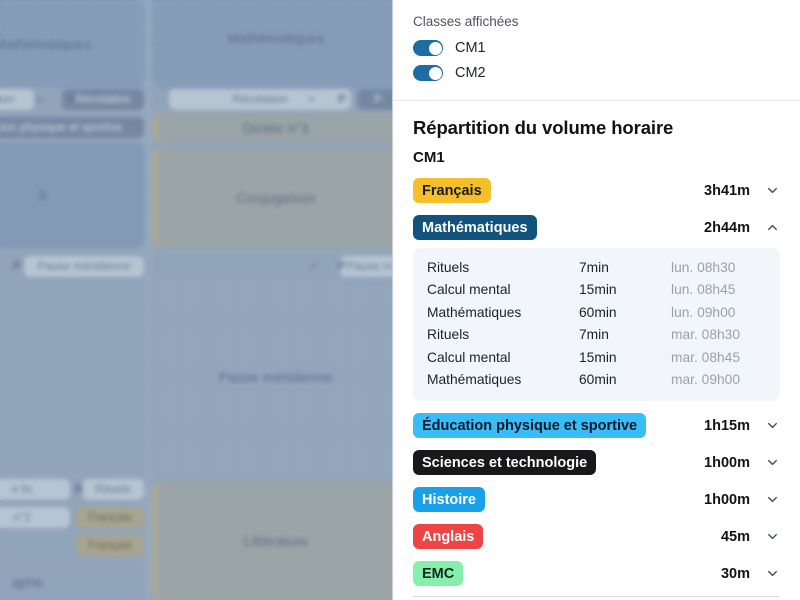 The image size is (800, 600). I want to click on classes-filter-title: Classes affichées, so click(466, 21).